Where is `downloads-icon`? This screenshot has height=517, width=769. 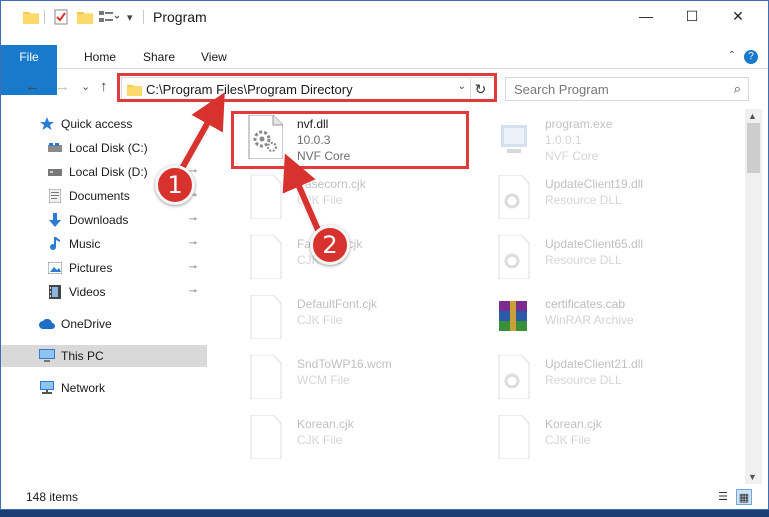 downloads-icon is located at coordinates (55, 220).